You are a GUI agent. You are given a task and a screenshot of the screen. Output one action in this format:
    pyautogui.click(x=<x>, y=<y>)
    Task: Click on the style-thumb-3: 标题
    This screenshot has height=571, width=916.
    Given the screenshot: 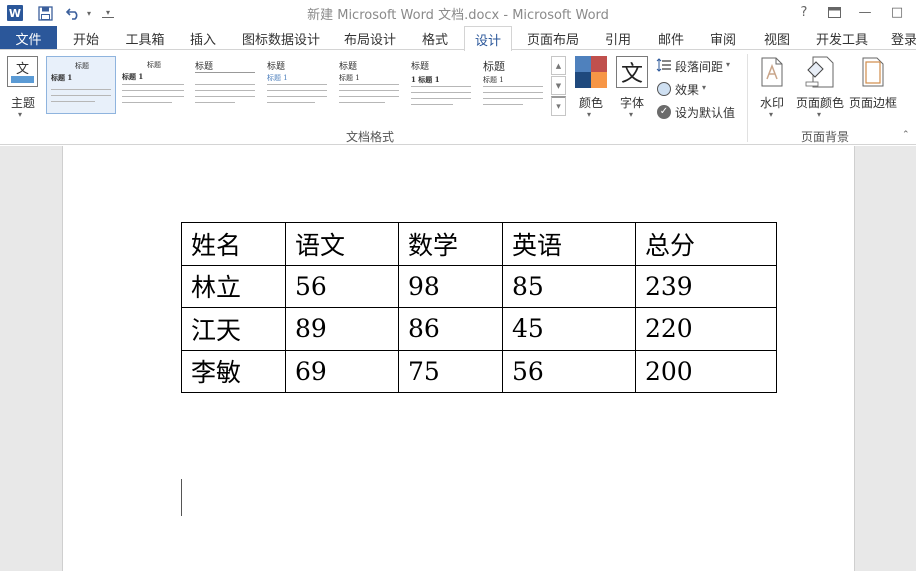 What is the action you would take?
    pyautogui.click(x=226, y=85)
    